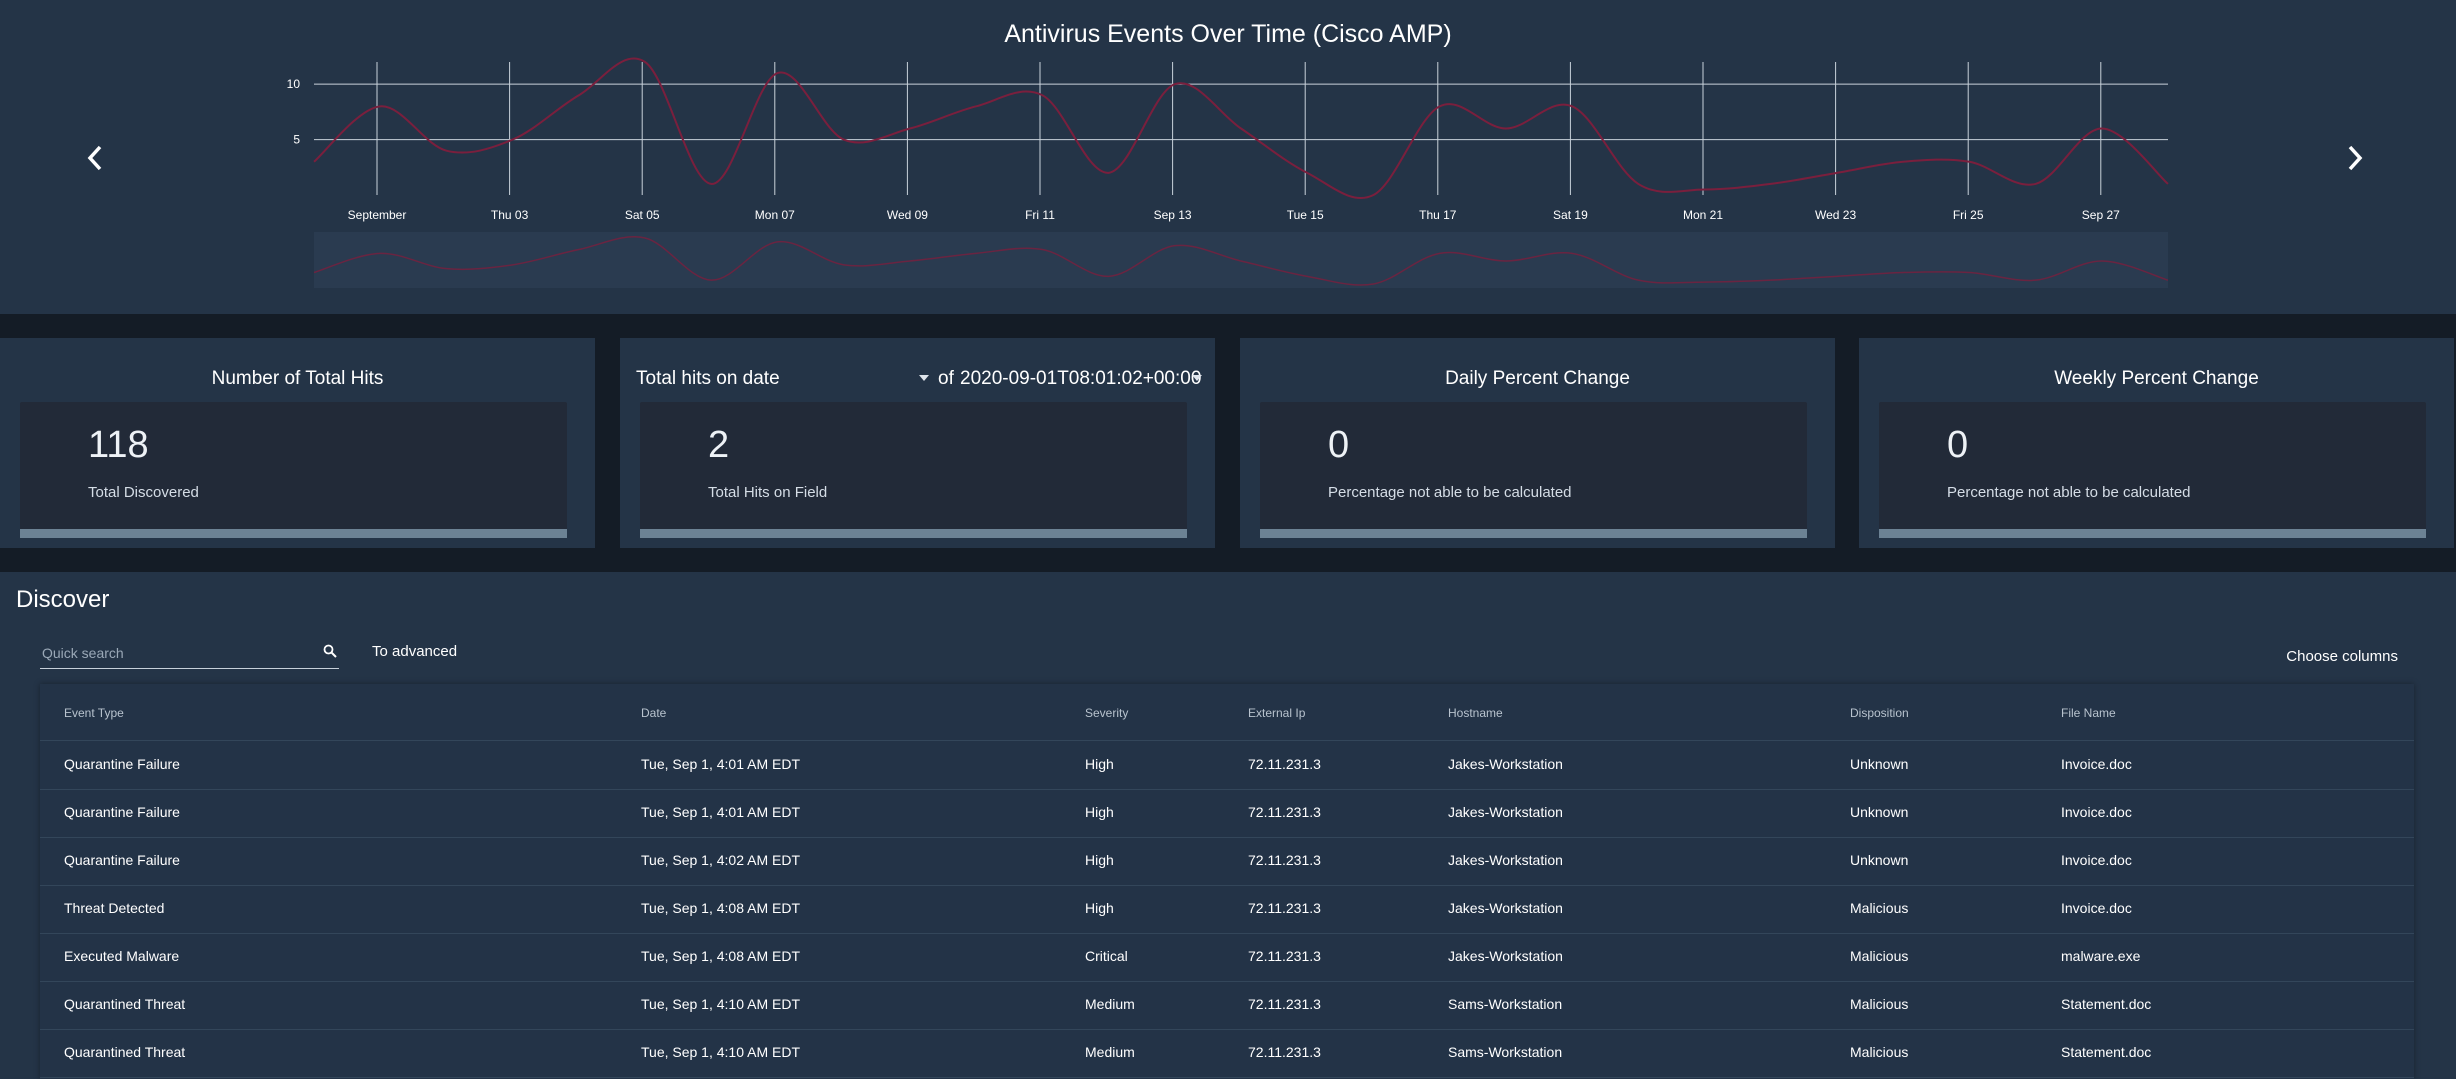 This screenshot has height=1079, width=2456. I want to click on date-dropdown-icon, so click(1197, 378).